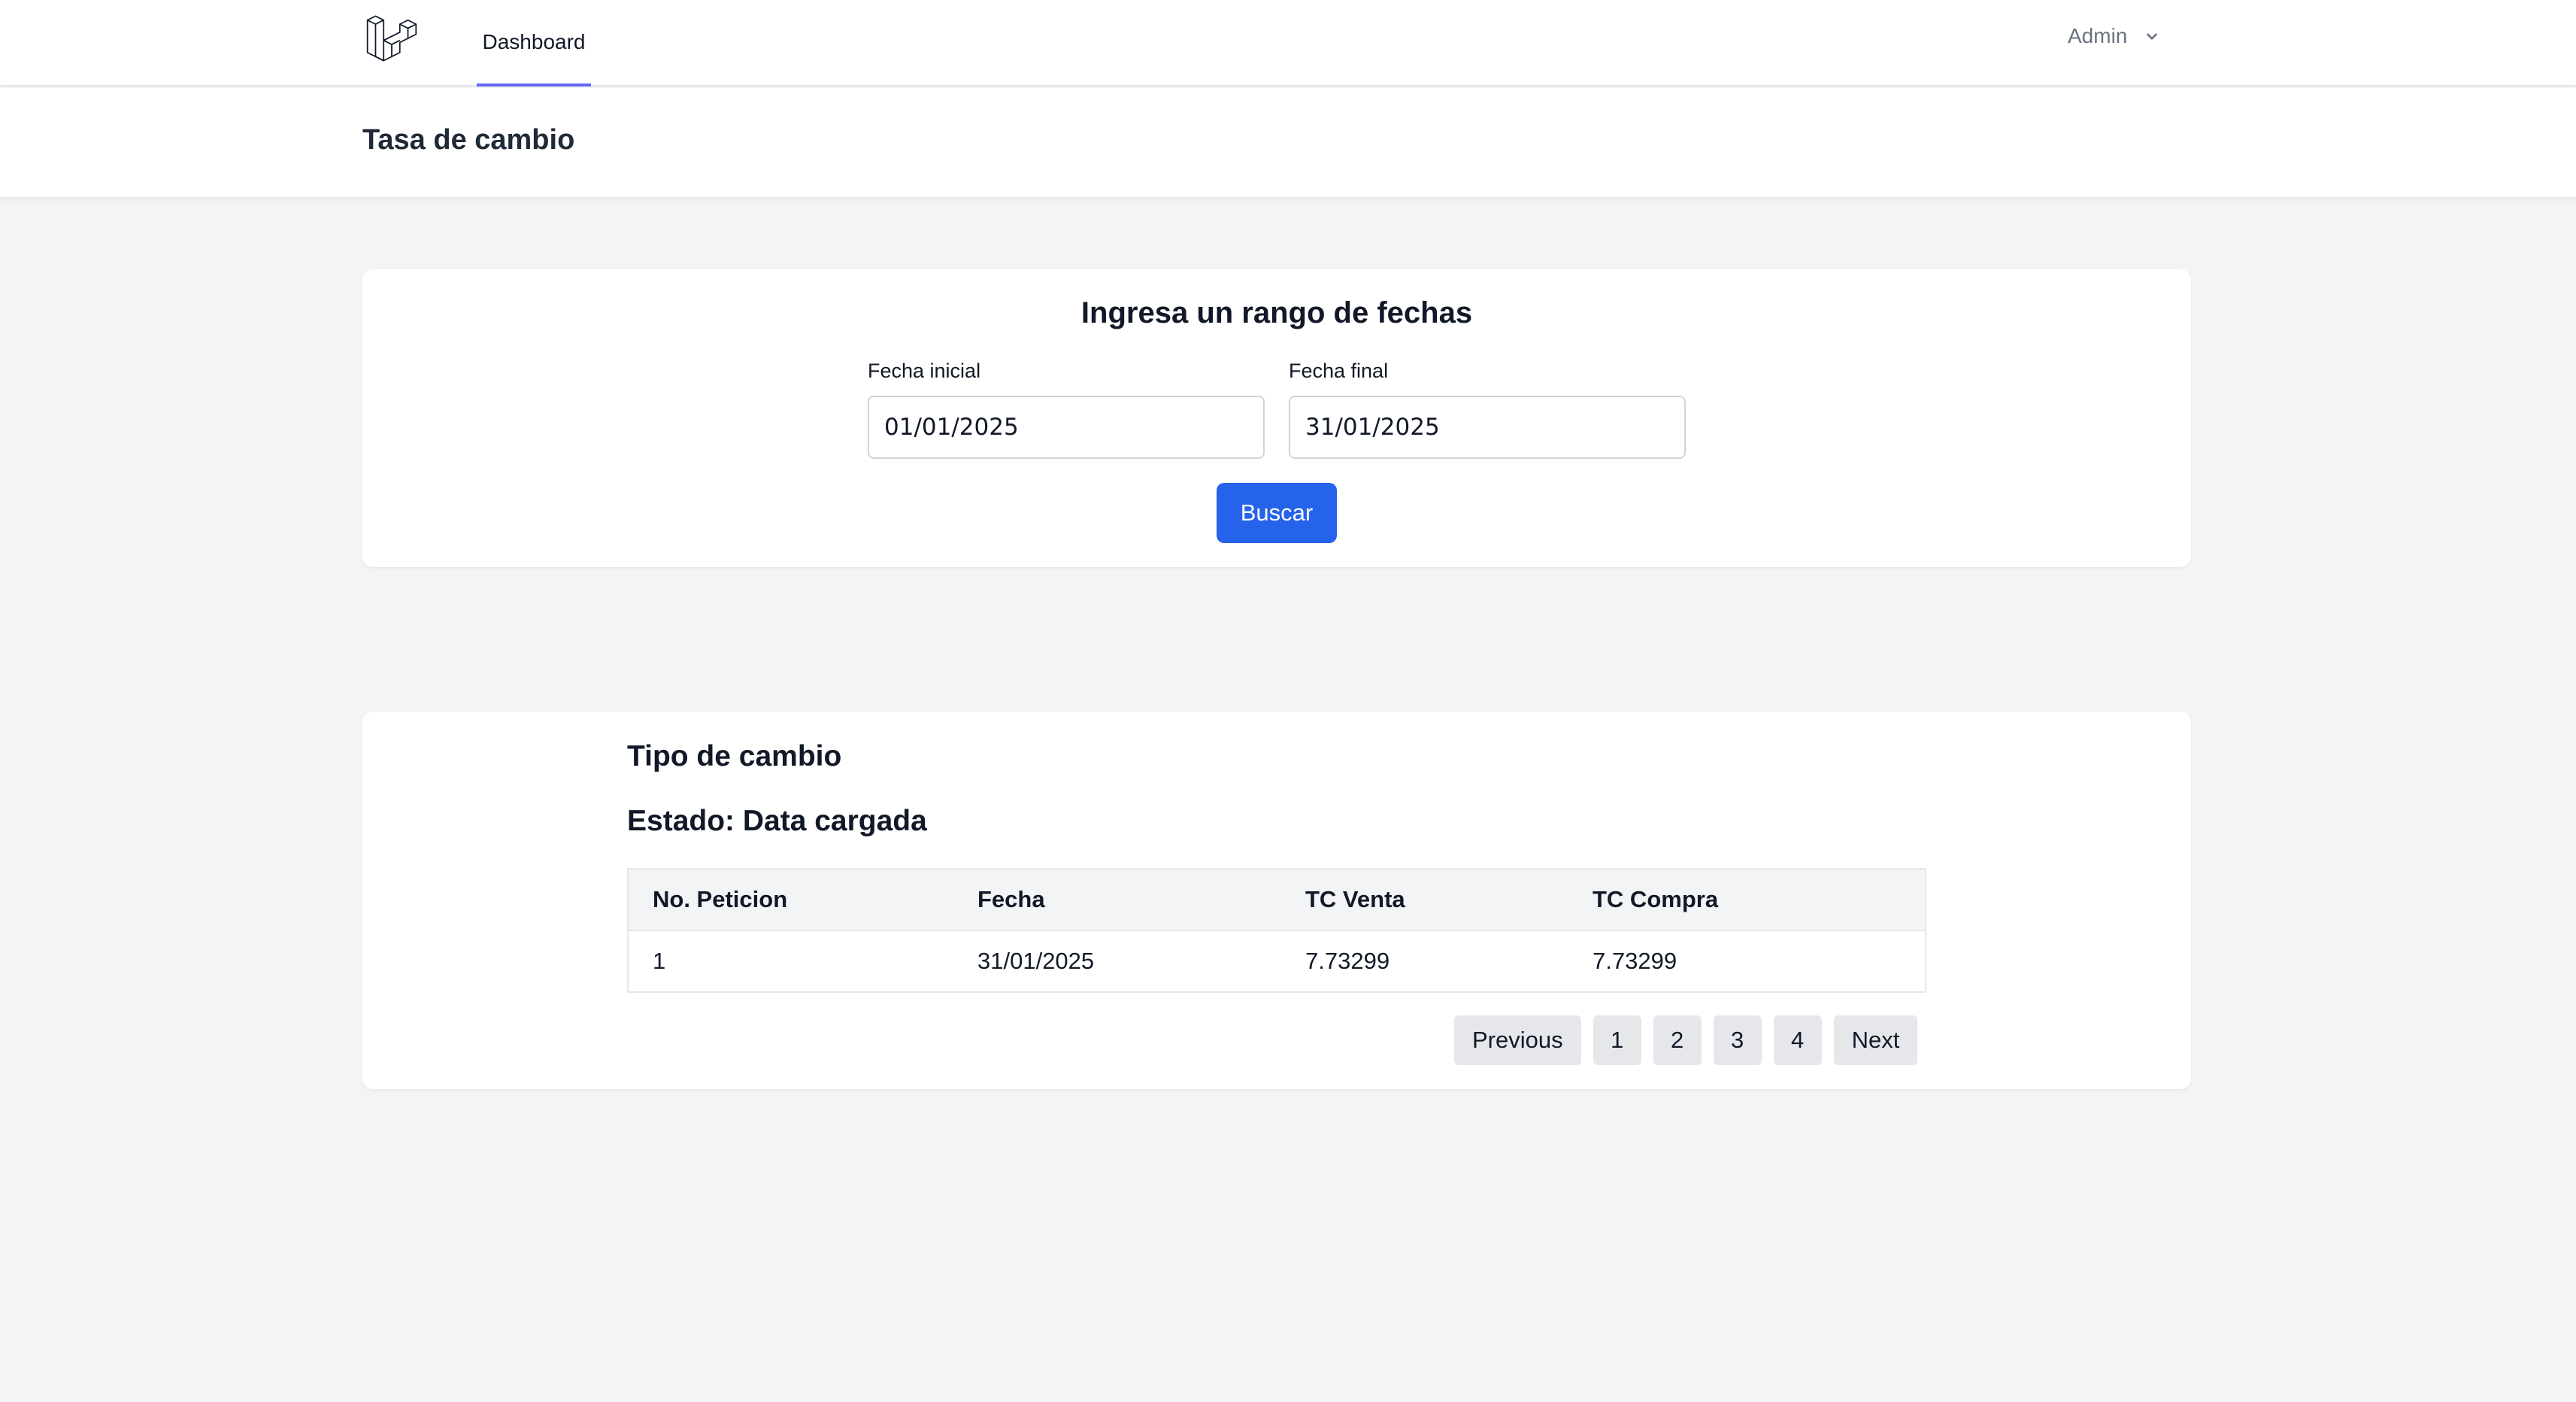 This screenshot has width=2576, height=1402. Describe the element at coordinates (391, 39) in the screenshot. I see `laravel-logo-icon` at that location.